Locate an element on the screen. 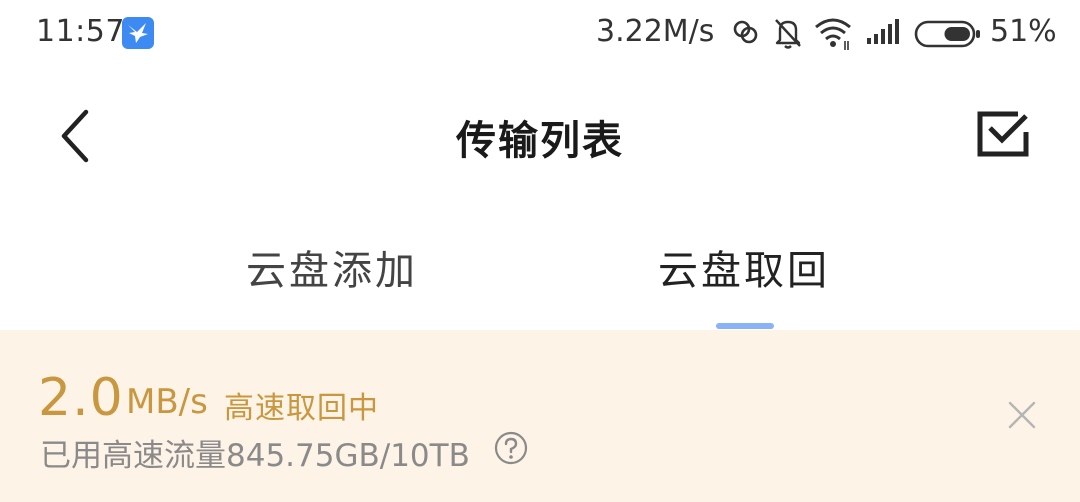 The width and height of the screenshot is (1080, 502). transfer-speed-value: 2.0 is located at coordinates (81, 398).